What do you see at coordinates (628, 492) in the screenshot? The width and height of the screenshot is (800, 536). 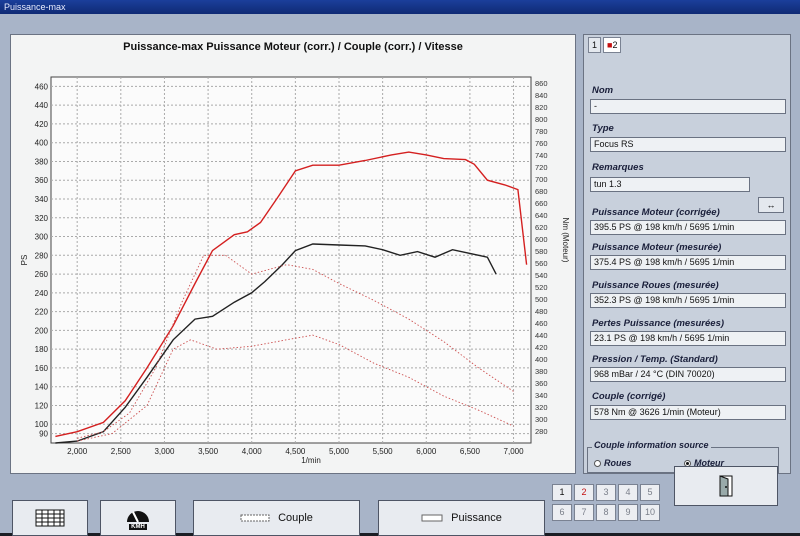 I see `page-4-button: 4` at bounding box center [628, 492].